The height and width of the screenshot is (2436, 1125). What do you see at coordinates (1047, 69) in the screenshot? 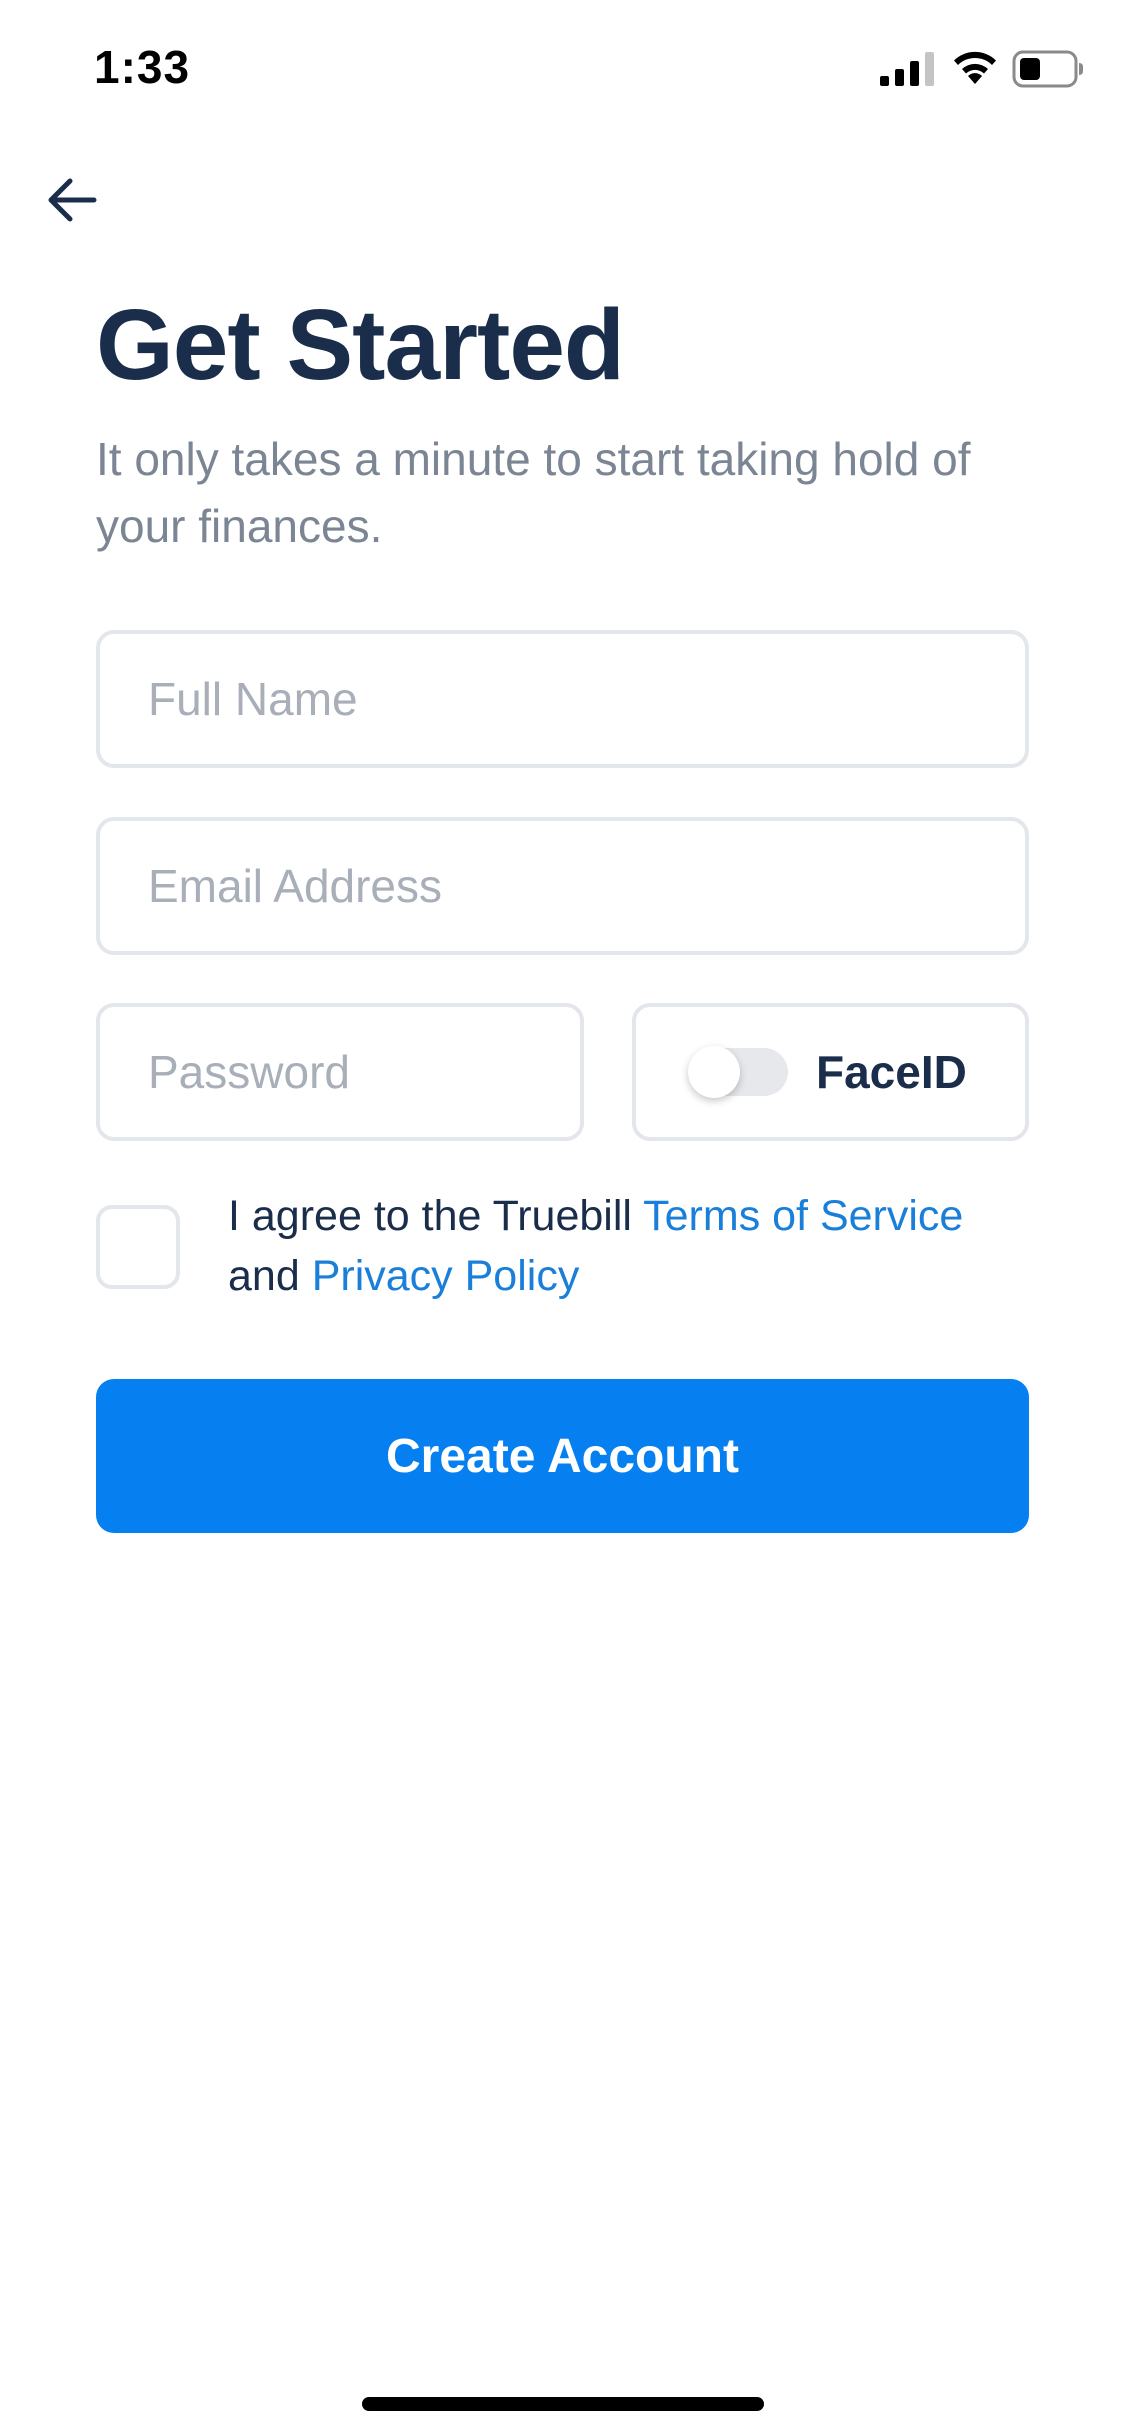
I see `battery-icon` at bounding box center [1047, 69].